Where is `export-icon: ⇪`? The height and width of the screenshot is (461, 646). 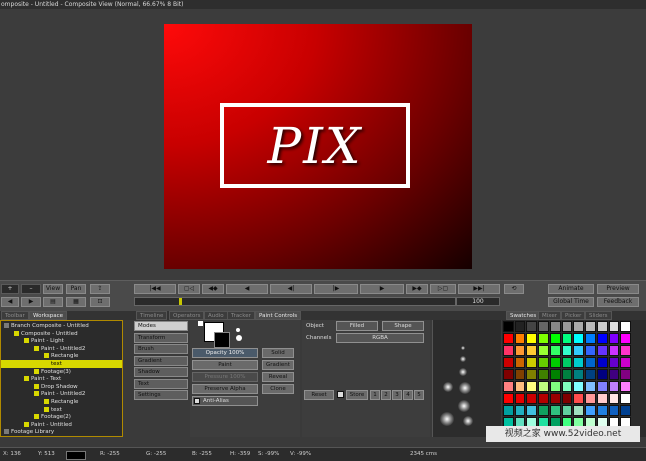
export-icon: ⇪ is located at coordinates (100, 289).